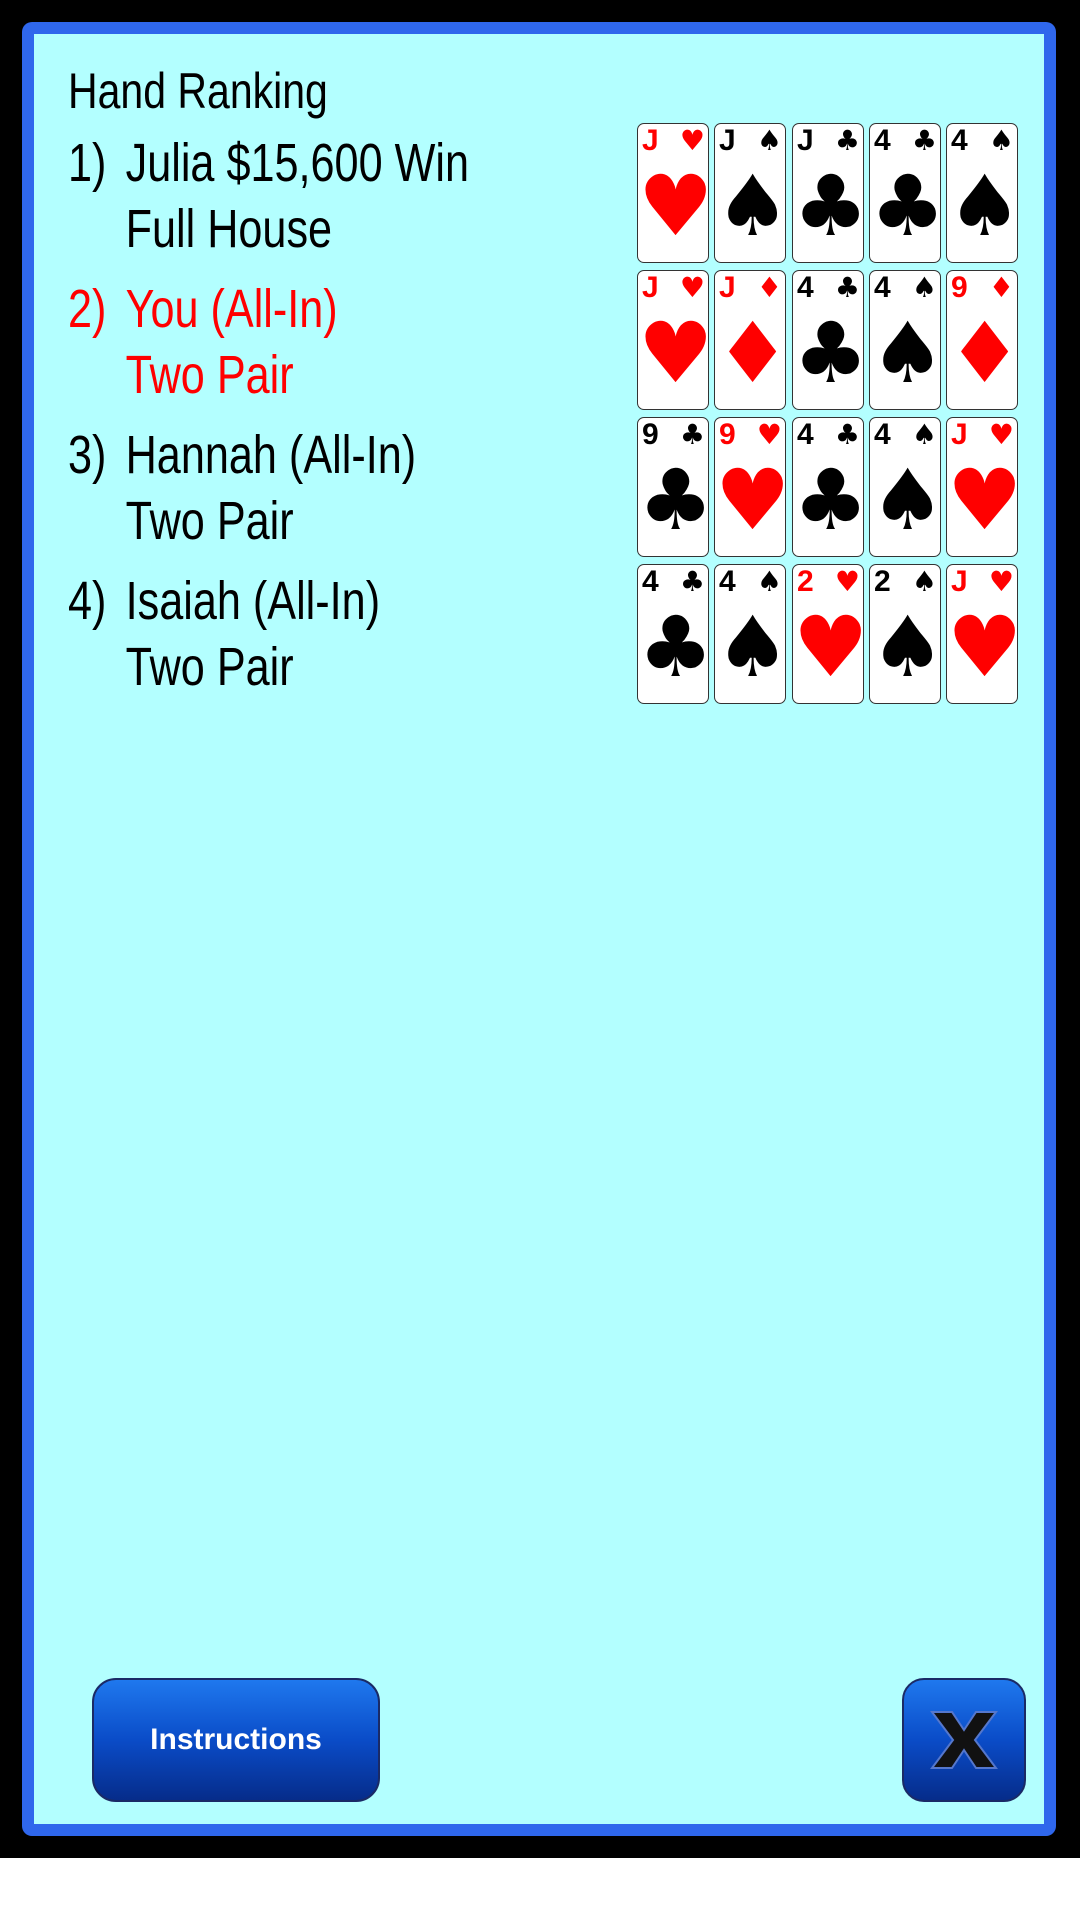  What do you see at coordinates (87, 601) in the screenshot?
I see `ranking-number: 4)` at bounding box center [87, 601].